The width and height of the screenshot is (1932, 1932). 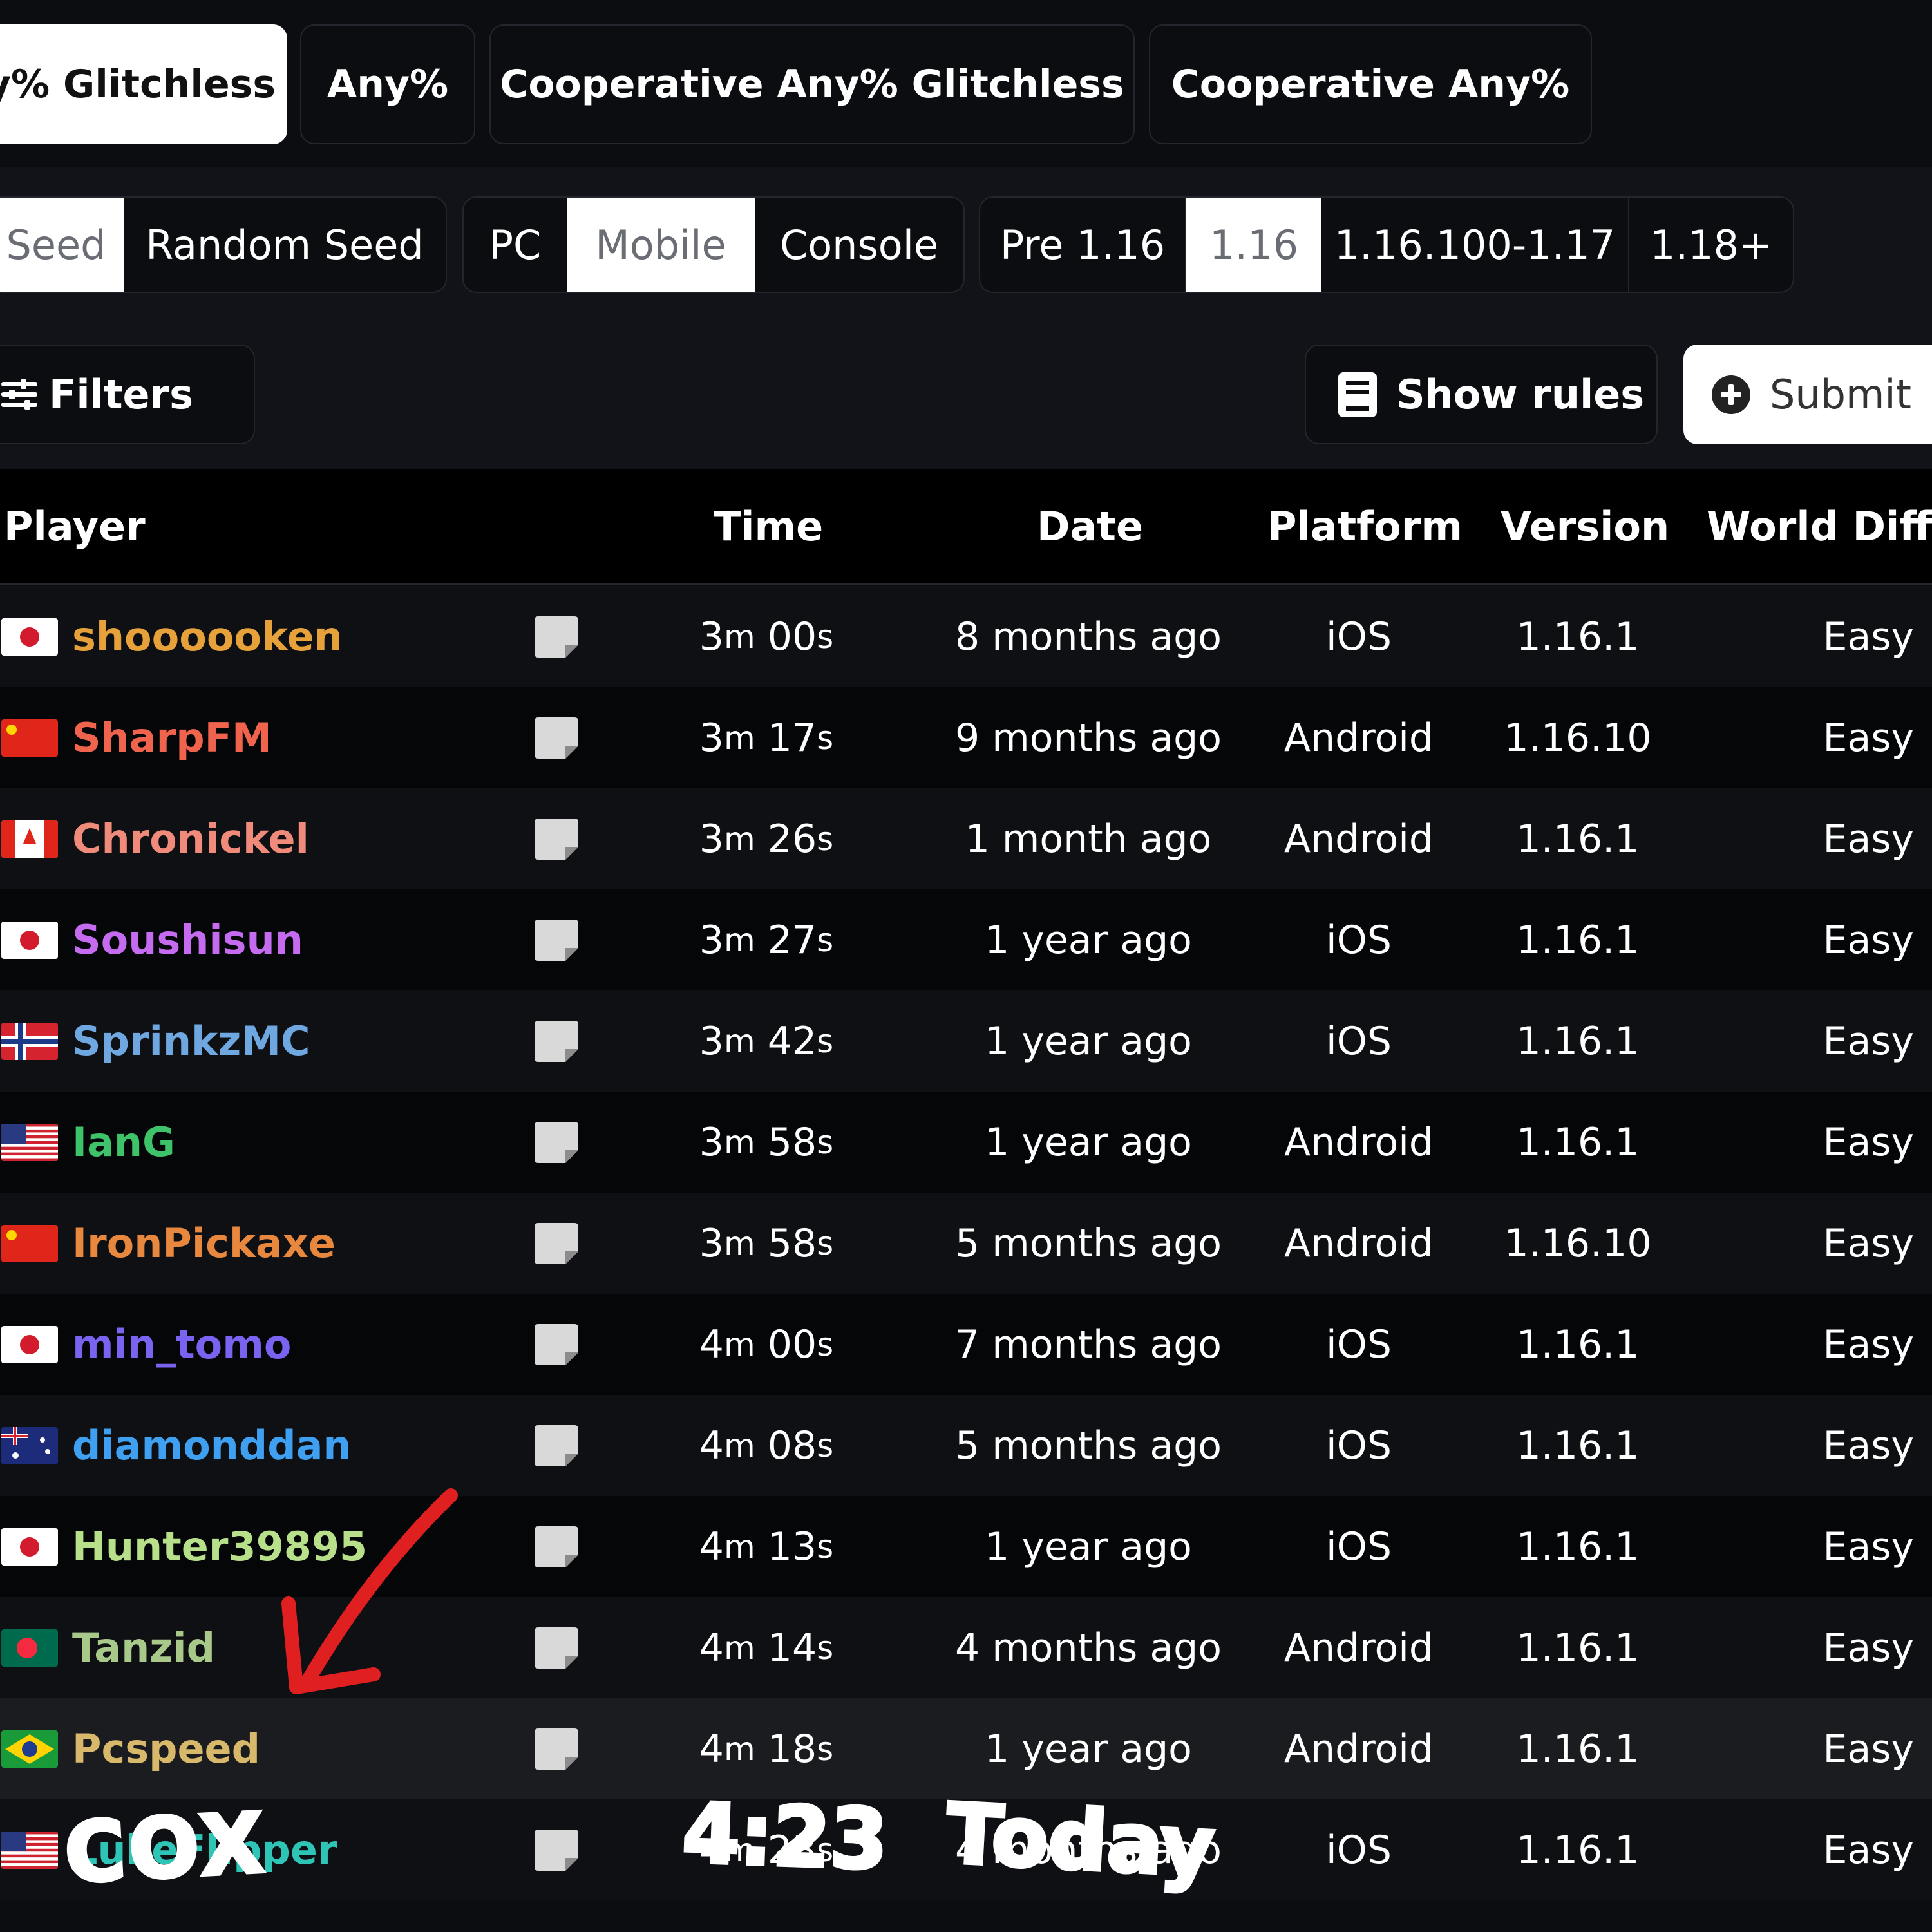 I want to click on column-header-world-difficulty: World Diffi, so click(x=1820, y=526).